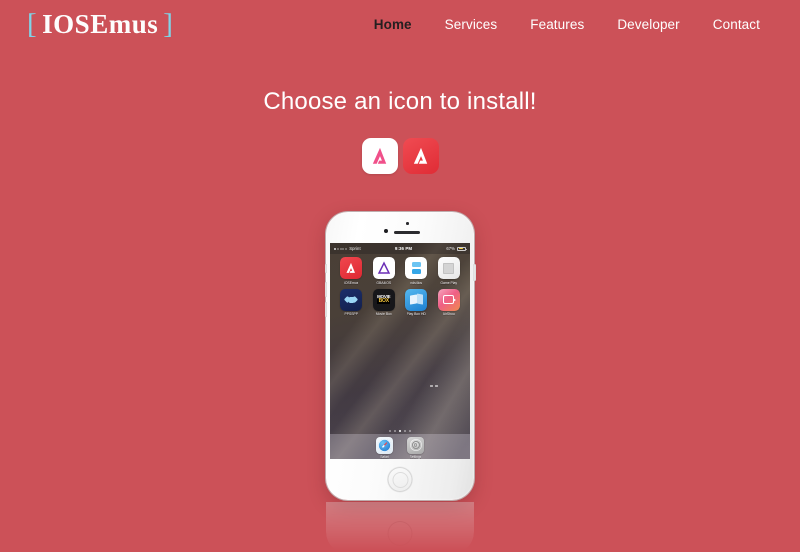  Describe the element at coordinates (393, 24) in the screenshot. I see `nav-item-home: Home` at that location.